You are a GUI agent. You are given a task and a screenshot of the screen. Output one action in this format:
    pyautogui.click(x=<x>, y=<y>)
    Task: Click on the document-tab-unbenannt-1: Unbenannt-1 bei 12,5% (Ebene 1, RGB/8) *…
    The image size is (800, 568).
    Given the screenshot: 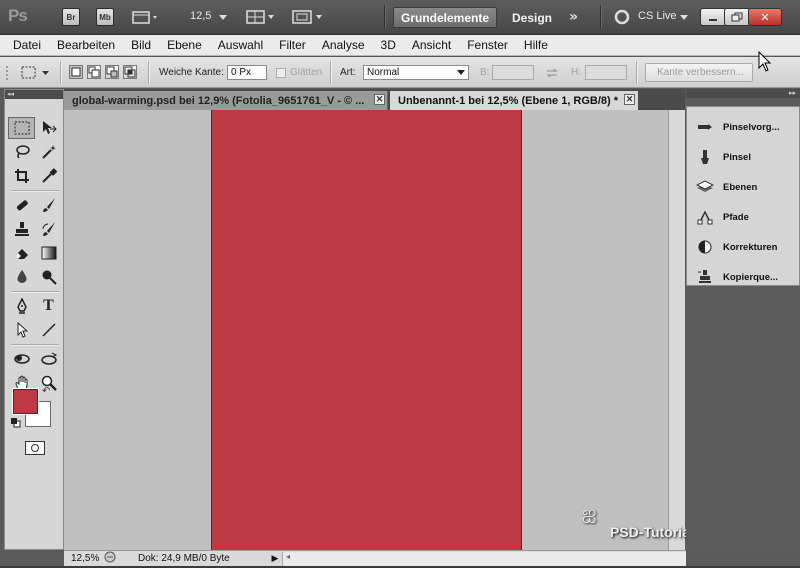 What is the action you would take?
    pyautogui.click(x=514, y=100)
    